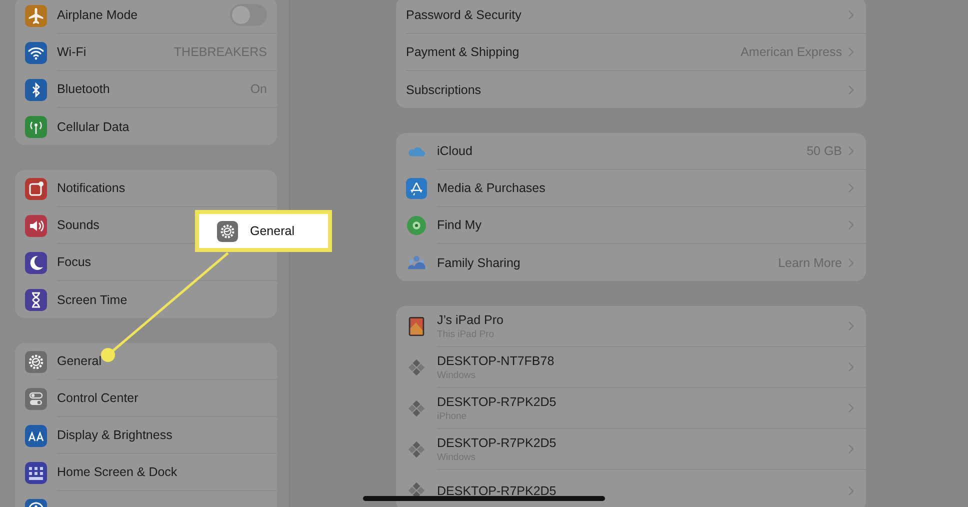  I want to click on settings-row-label: Payment & Shipping, so click(573, 52).